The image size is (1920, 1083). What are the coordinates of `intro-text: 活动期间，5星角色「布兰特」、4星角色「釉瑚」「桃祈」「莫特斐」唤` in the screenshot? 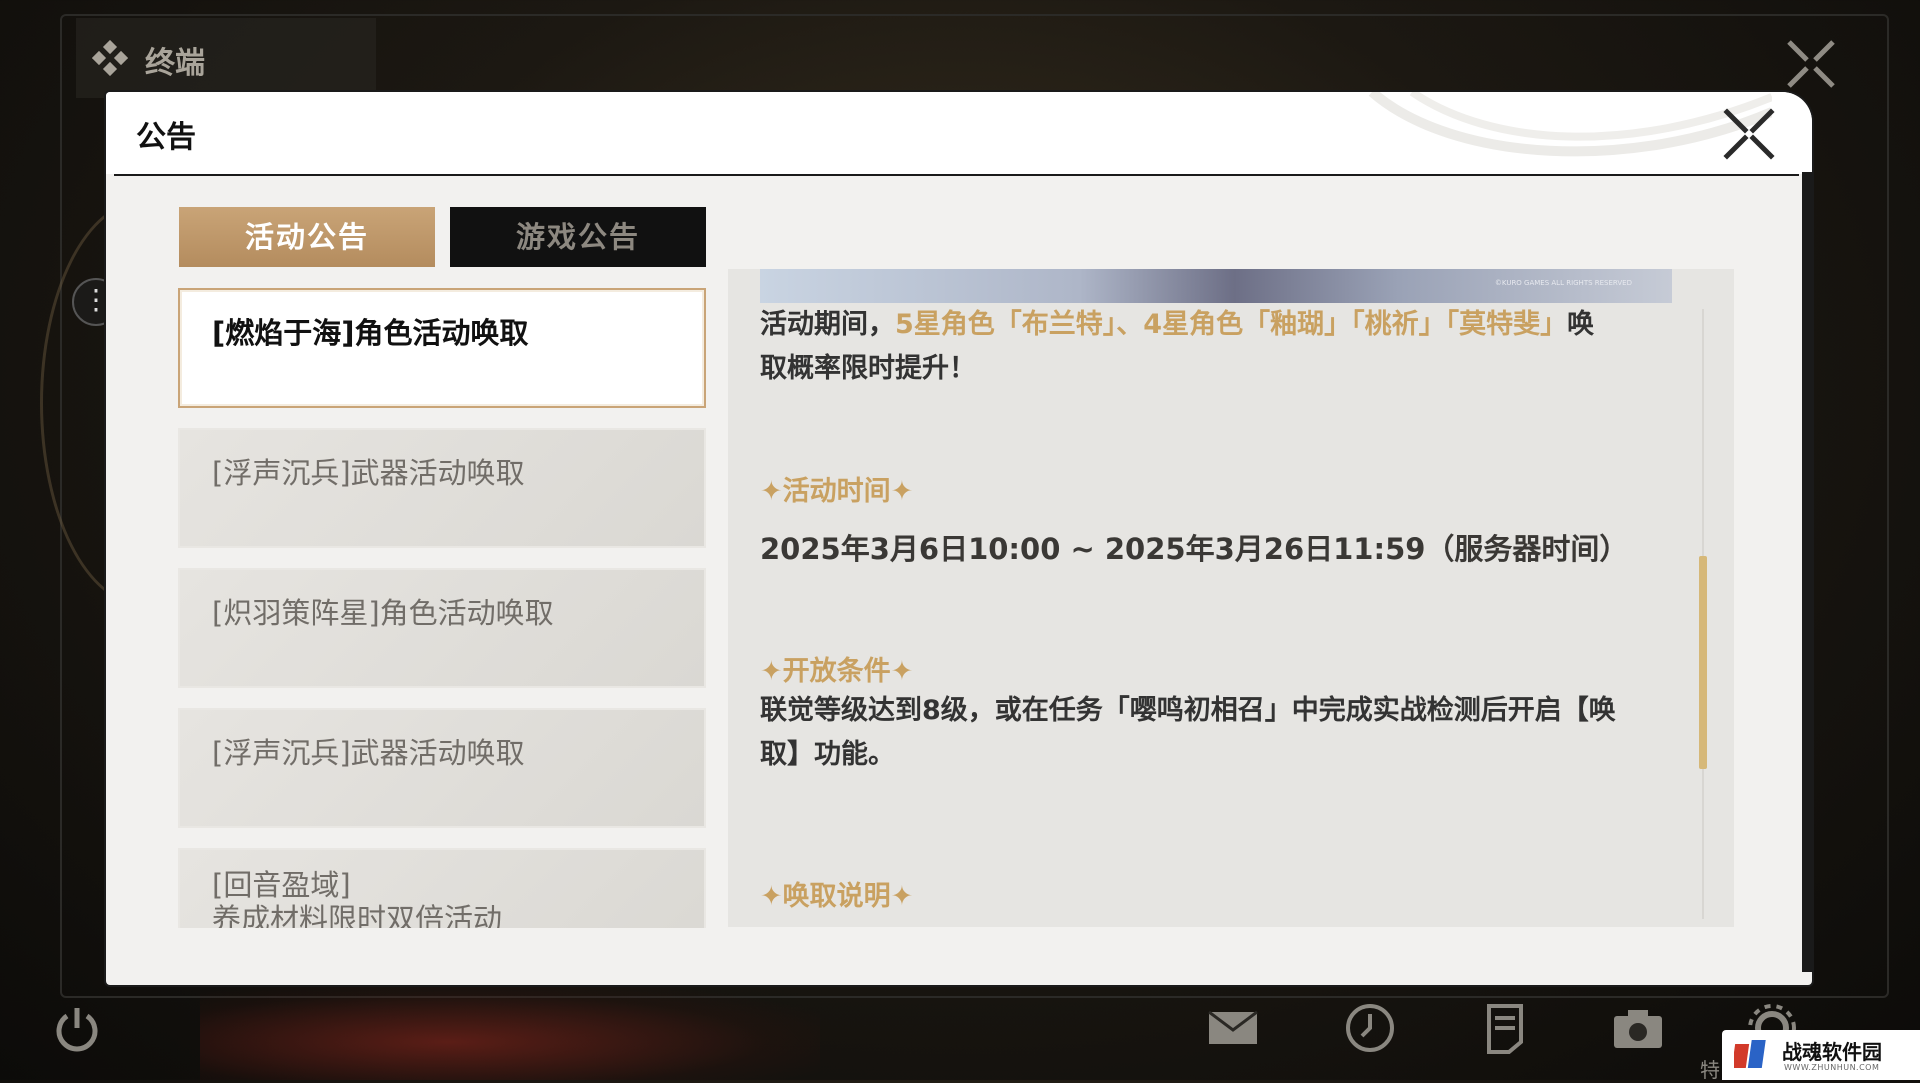 It's located at (1177, 325).